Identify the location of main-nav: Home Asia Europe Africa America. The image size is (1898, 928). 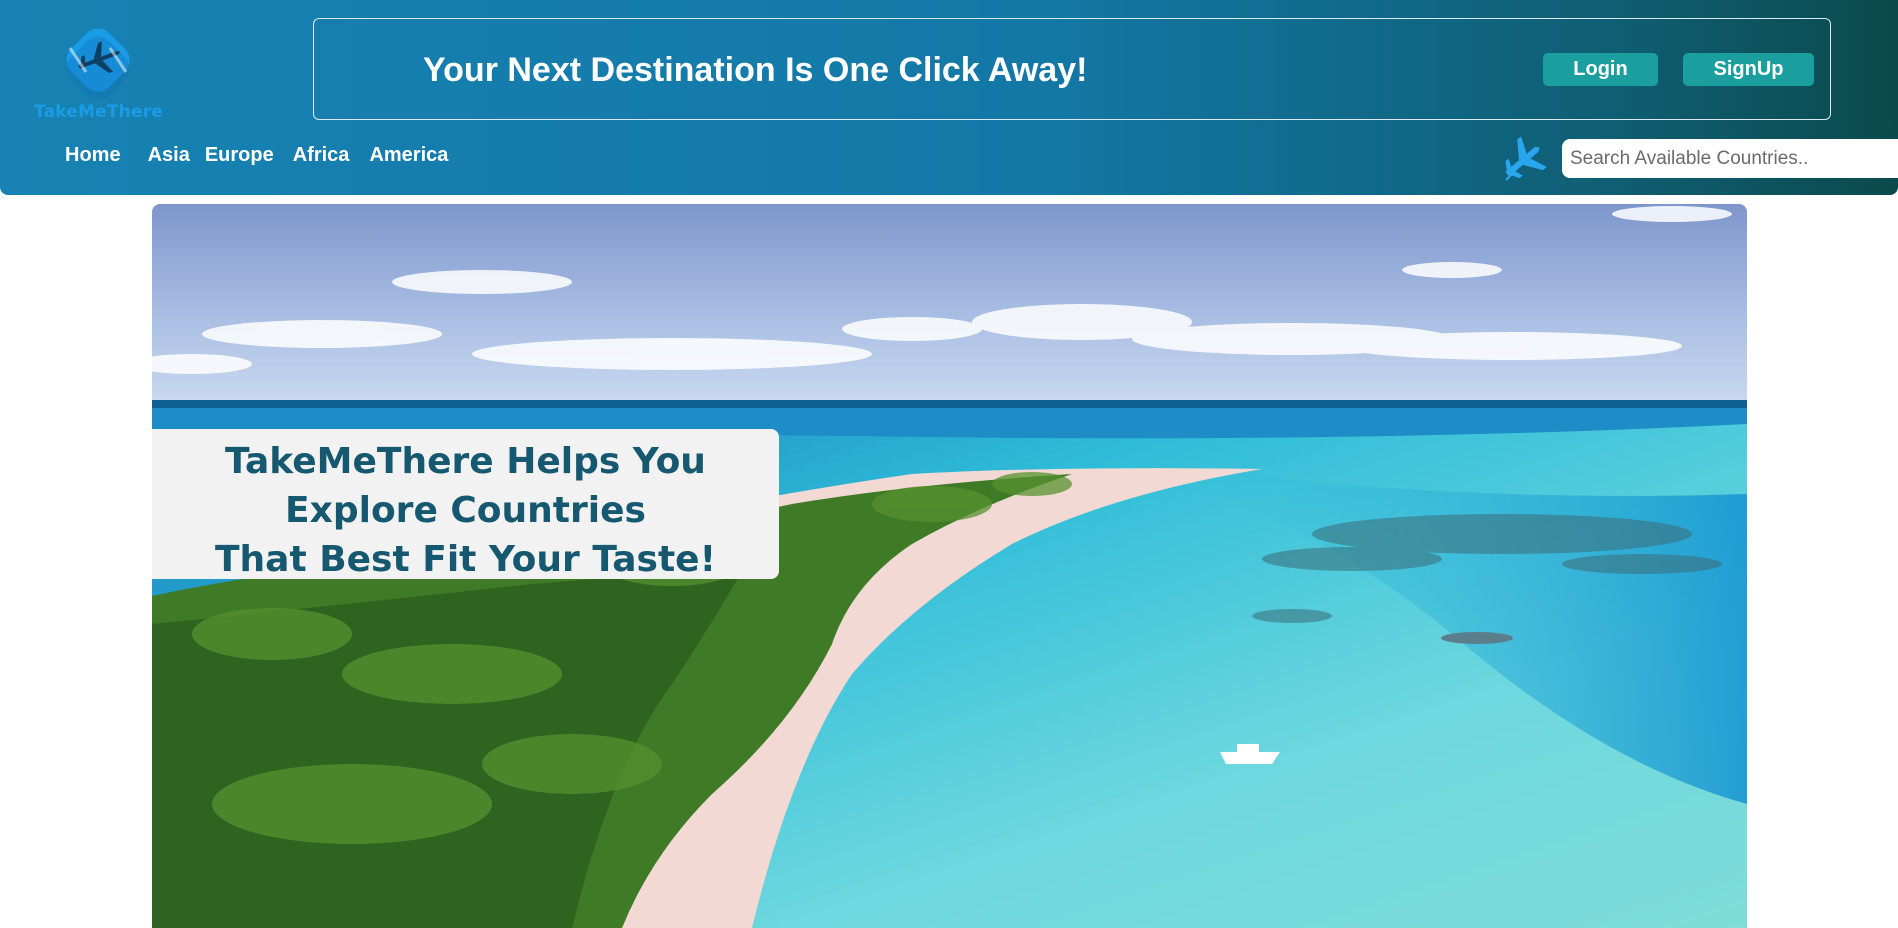
(256, 157).